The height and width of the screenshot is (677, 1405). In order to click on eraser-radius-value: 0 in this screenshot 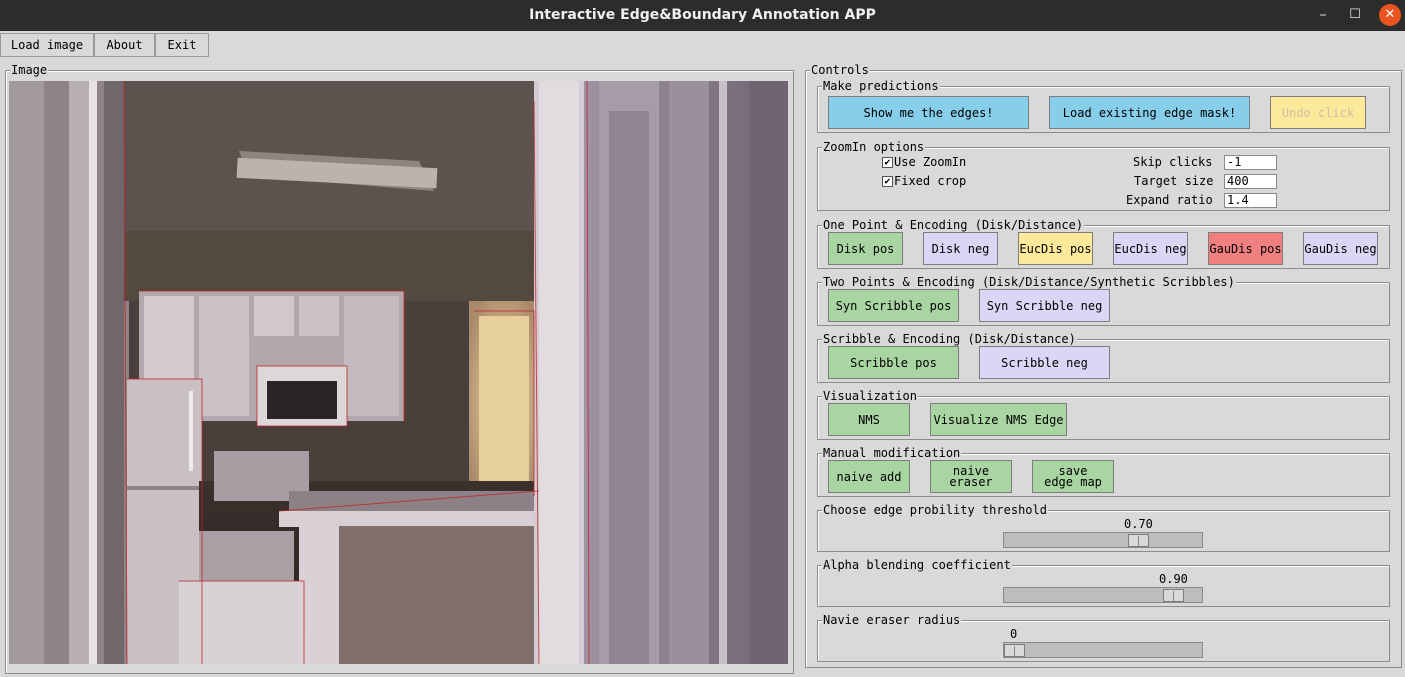, I will do `click(1014, 634)`.